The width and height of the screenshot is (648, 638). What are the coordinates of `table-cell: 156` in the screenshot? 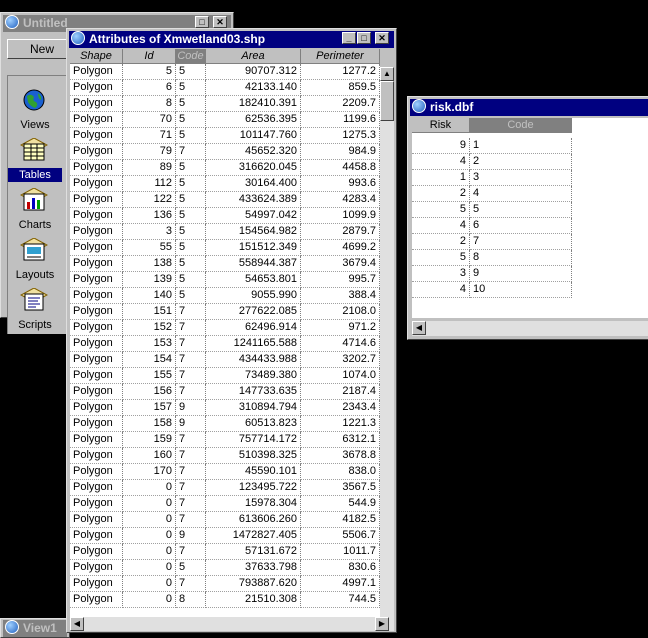 It's located at (149, 392).